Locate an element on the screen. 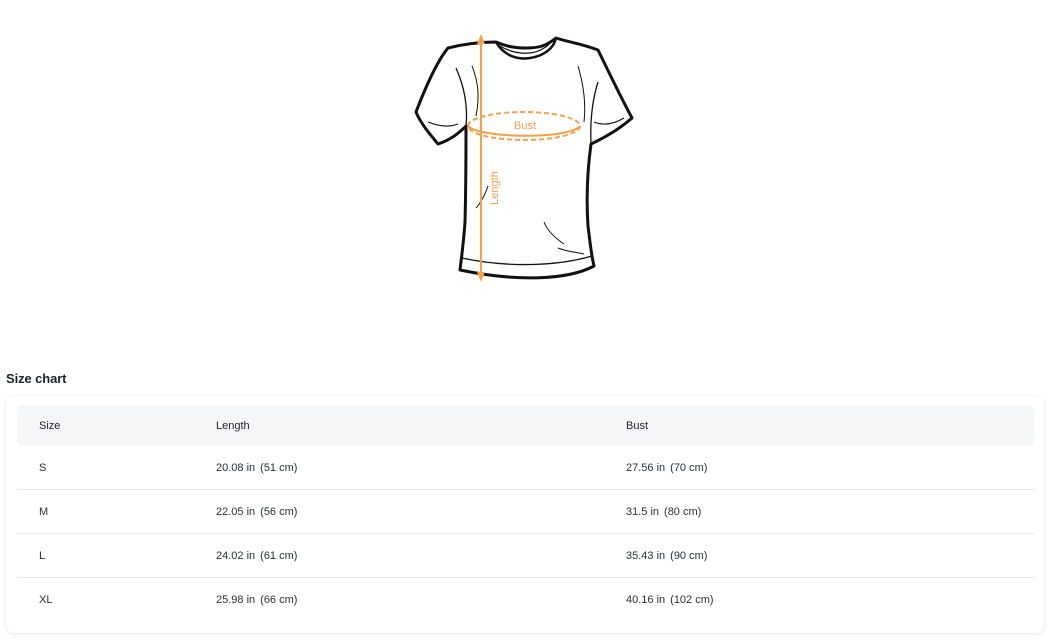 Image resolution: width=1058 pixels, height=641 pixels. bust-cm: (80 cm) is located at coordinates (683, 511).